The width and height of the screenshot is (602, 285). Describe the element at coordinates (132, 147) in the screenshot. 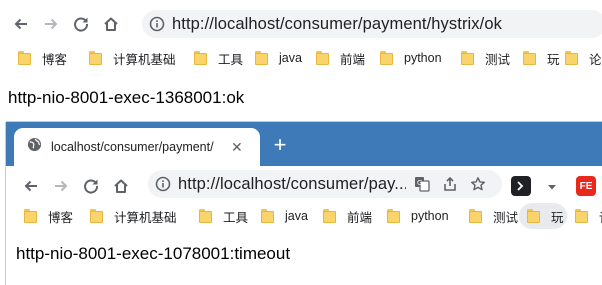

I see `tab-title: localhost/consumer/payment/` at that location.